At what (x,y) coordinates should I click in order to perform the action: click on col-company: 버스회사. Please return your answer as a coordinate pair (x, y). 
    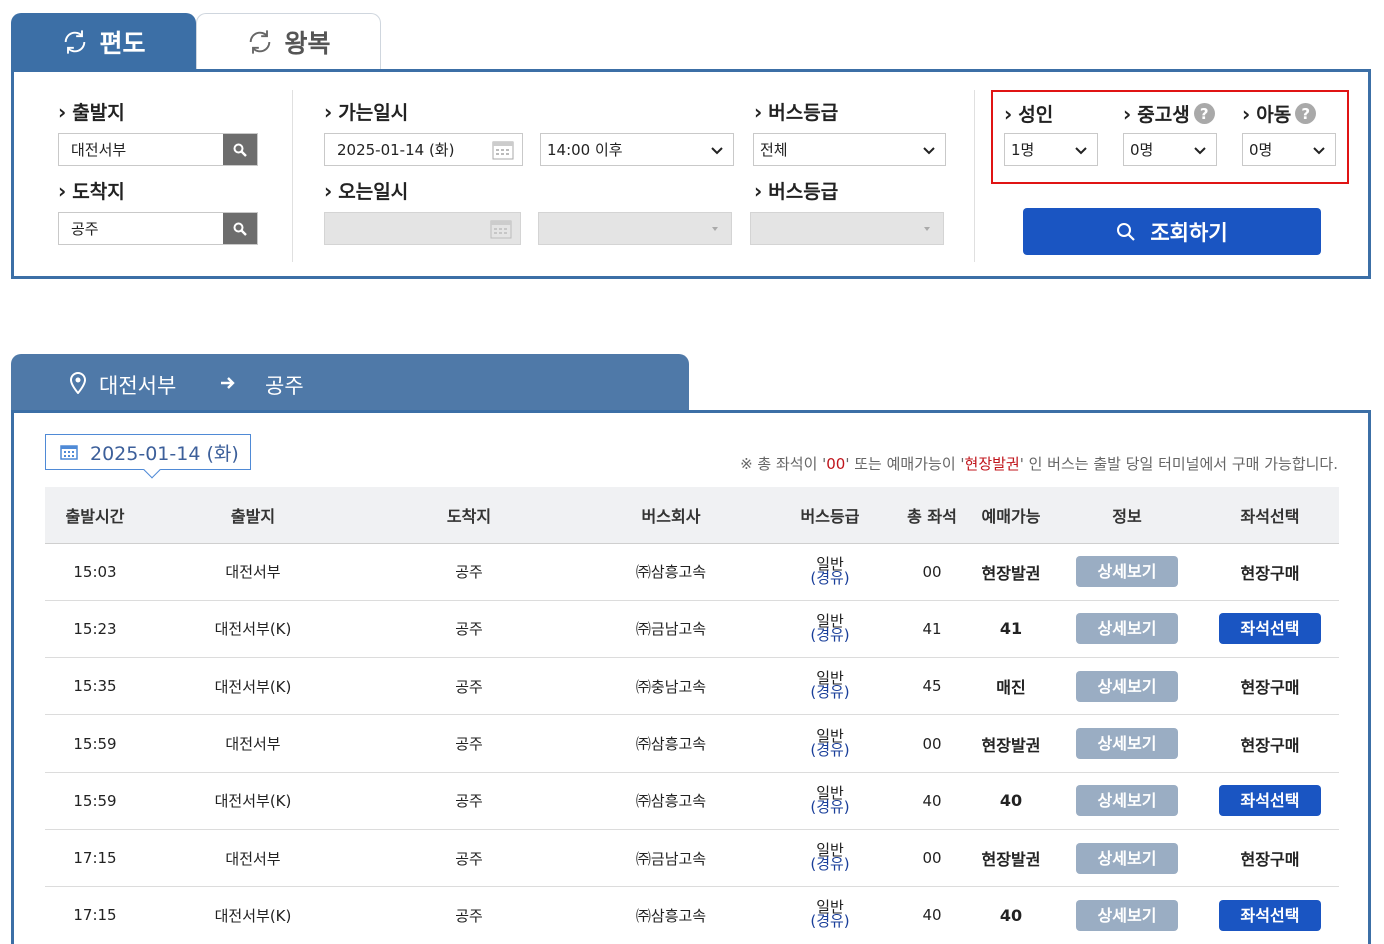
    Looking at the image, I should click on (671, 516).